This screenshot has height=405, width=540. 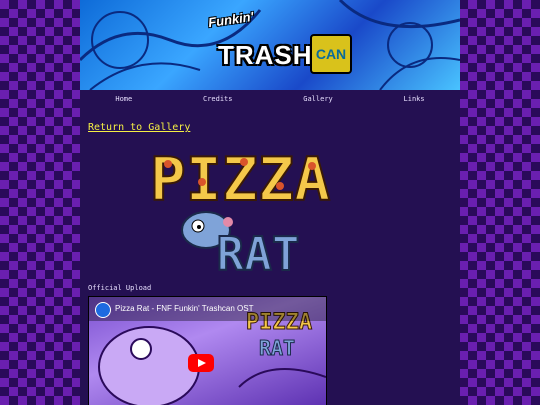 What do you see at coordinates (240, 180) in the screenshot?
I see `art-pizza-word: PIZZA` at bounding box center [240, 180].